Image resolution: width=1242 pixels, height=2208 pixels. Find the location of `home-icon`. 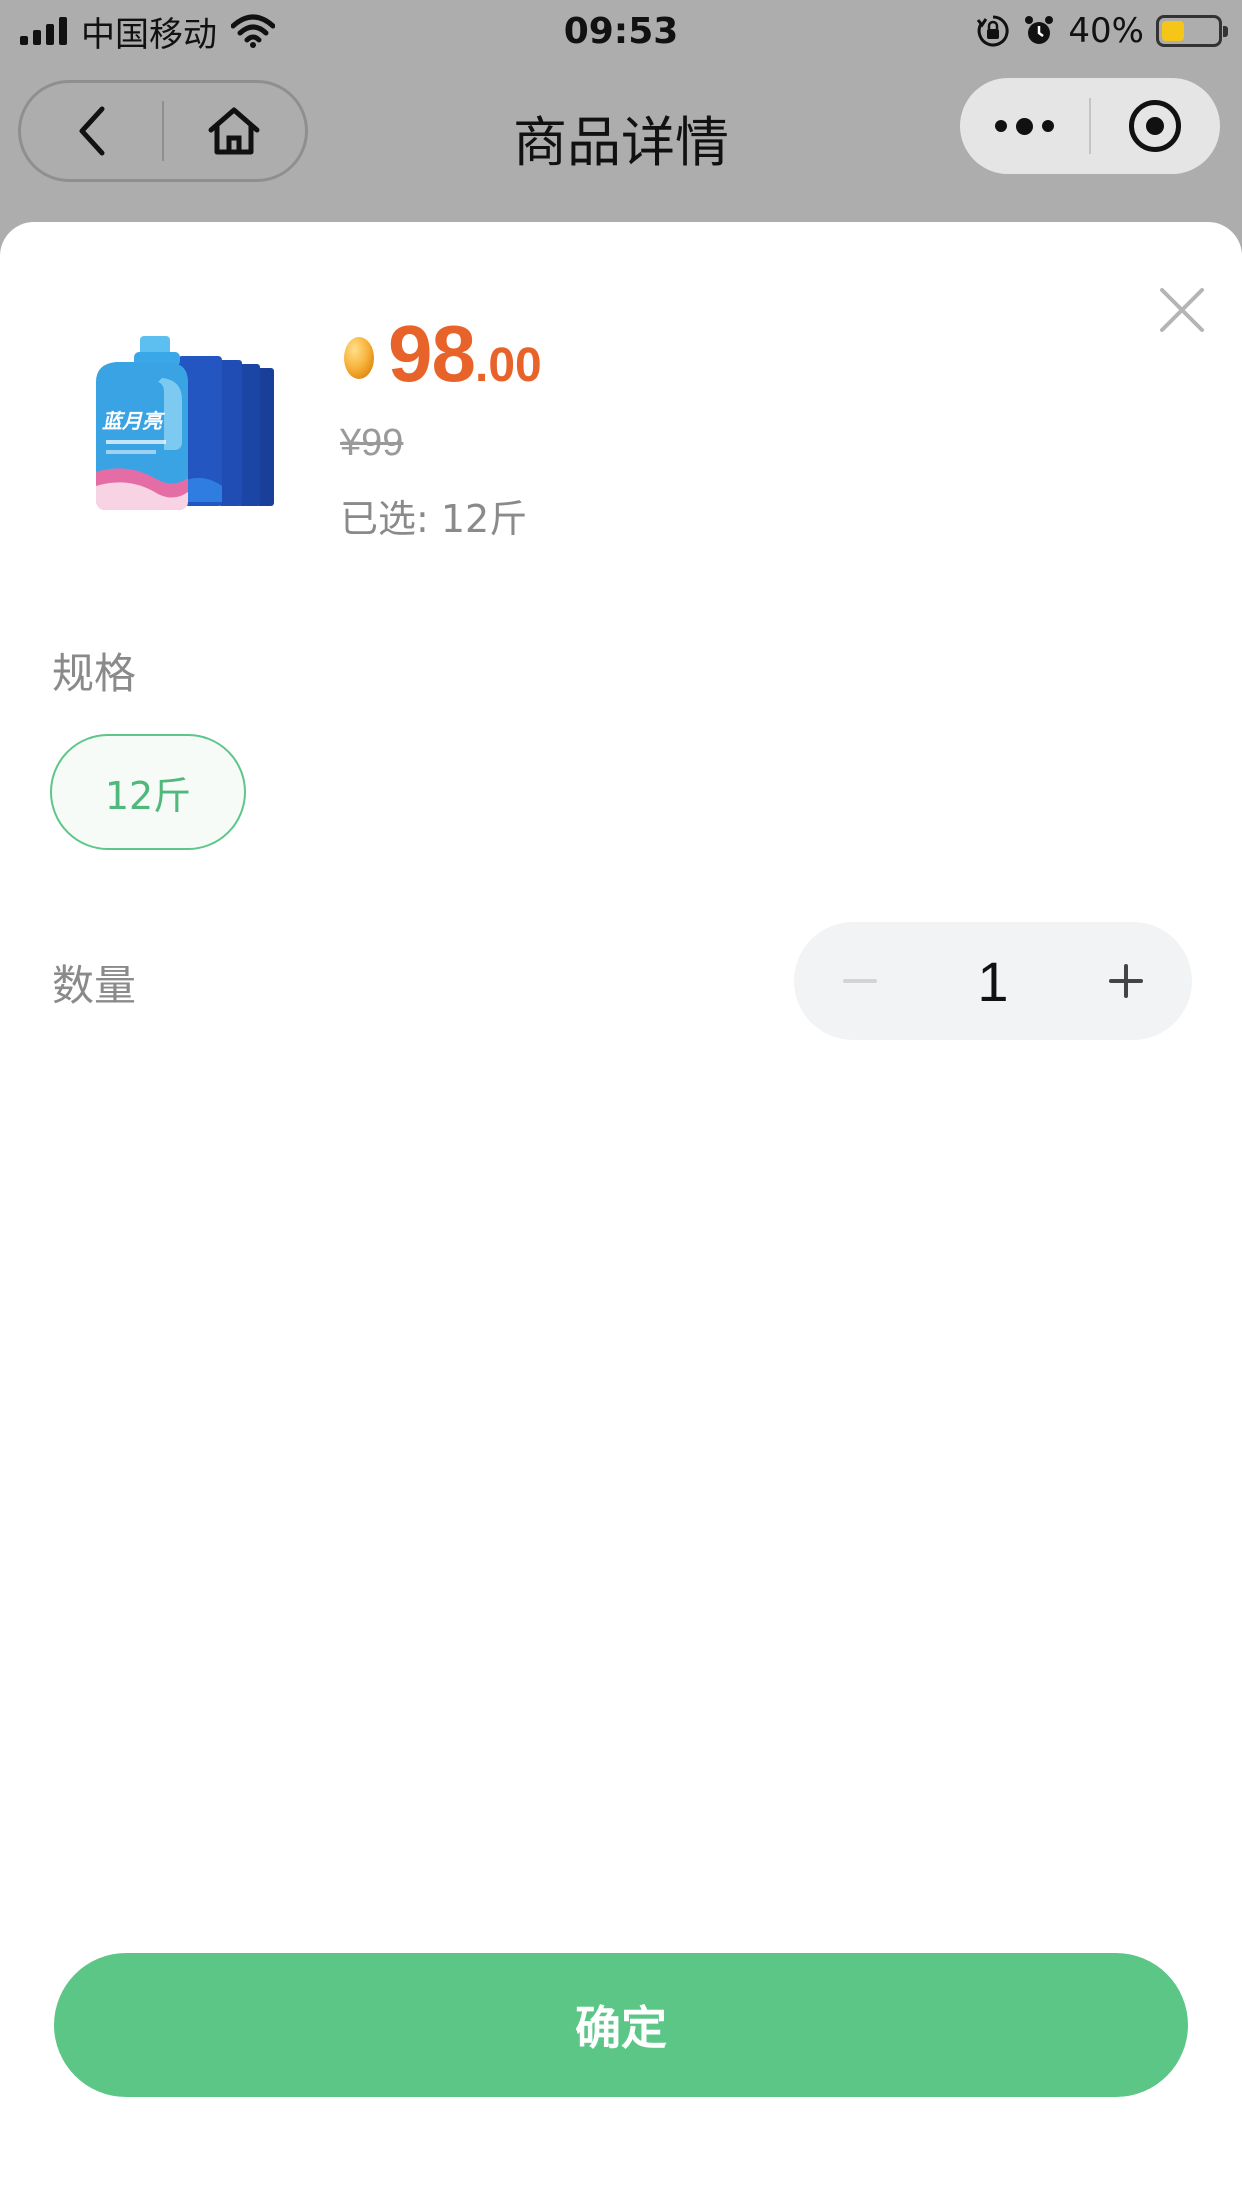

home-icon is located at coordinates (234, 131).